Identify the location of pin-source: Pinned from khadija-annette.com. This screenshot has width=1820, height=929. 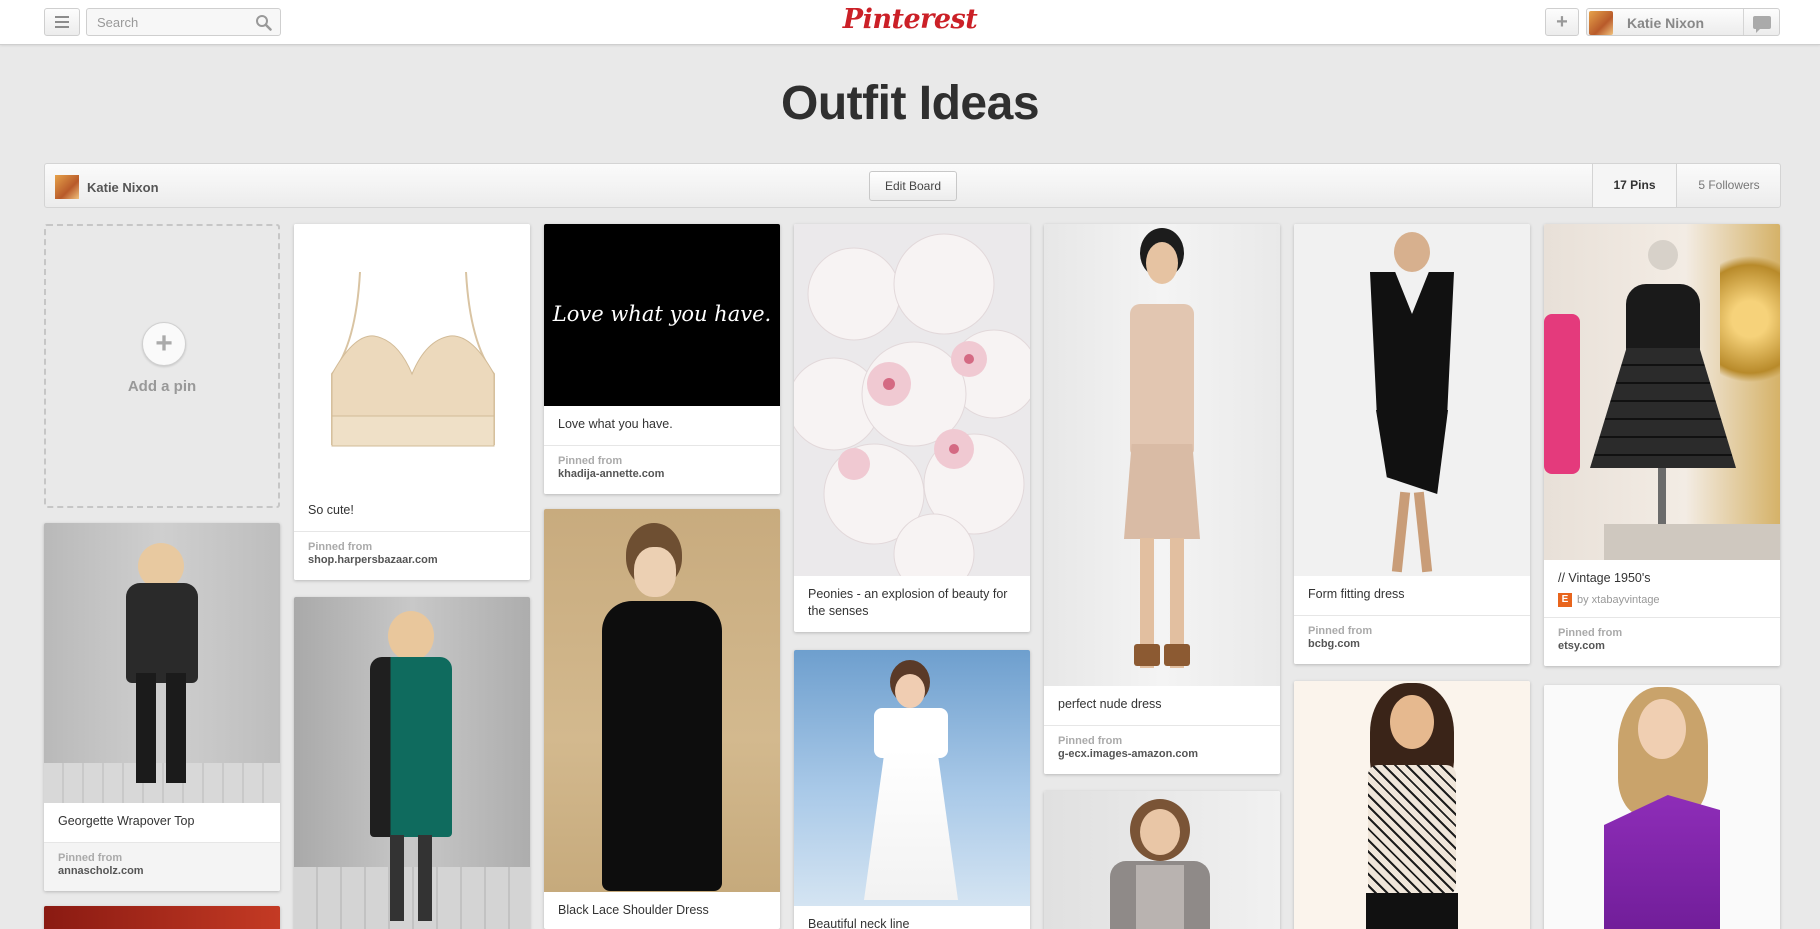
(662, 469).